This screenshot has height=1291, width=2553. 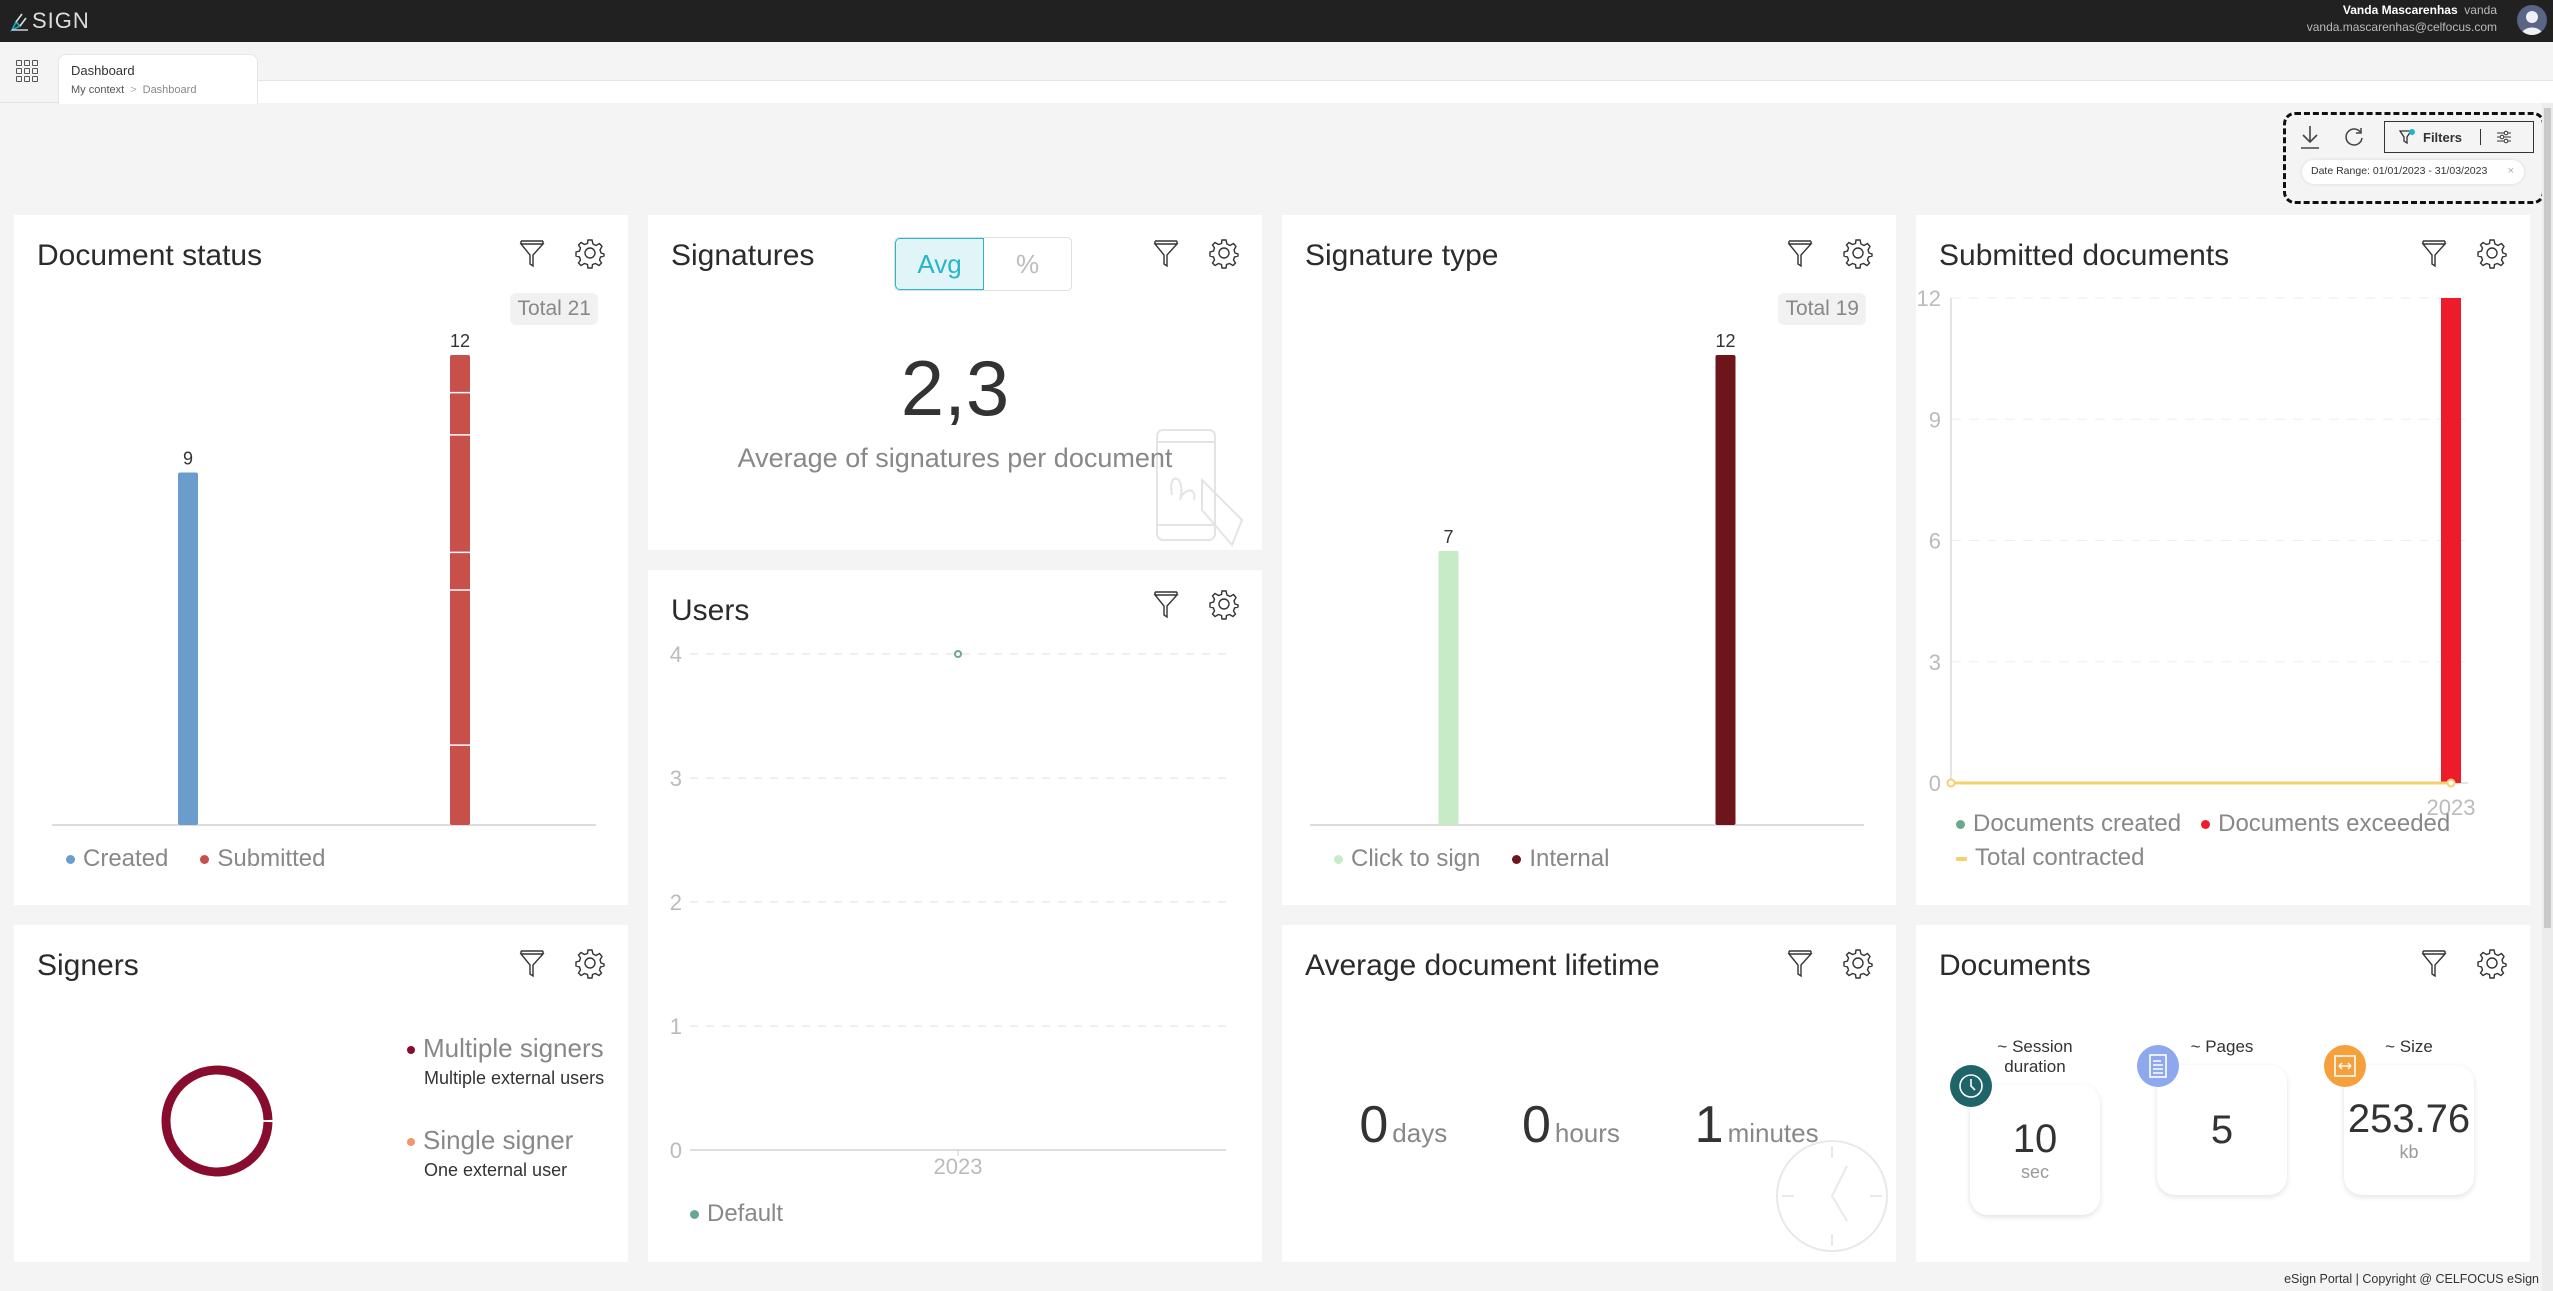 I want to click on lifetime-days: 0 days, so click(x=1403, y=1125).